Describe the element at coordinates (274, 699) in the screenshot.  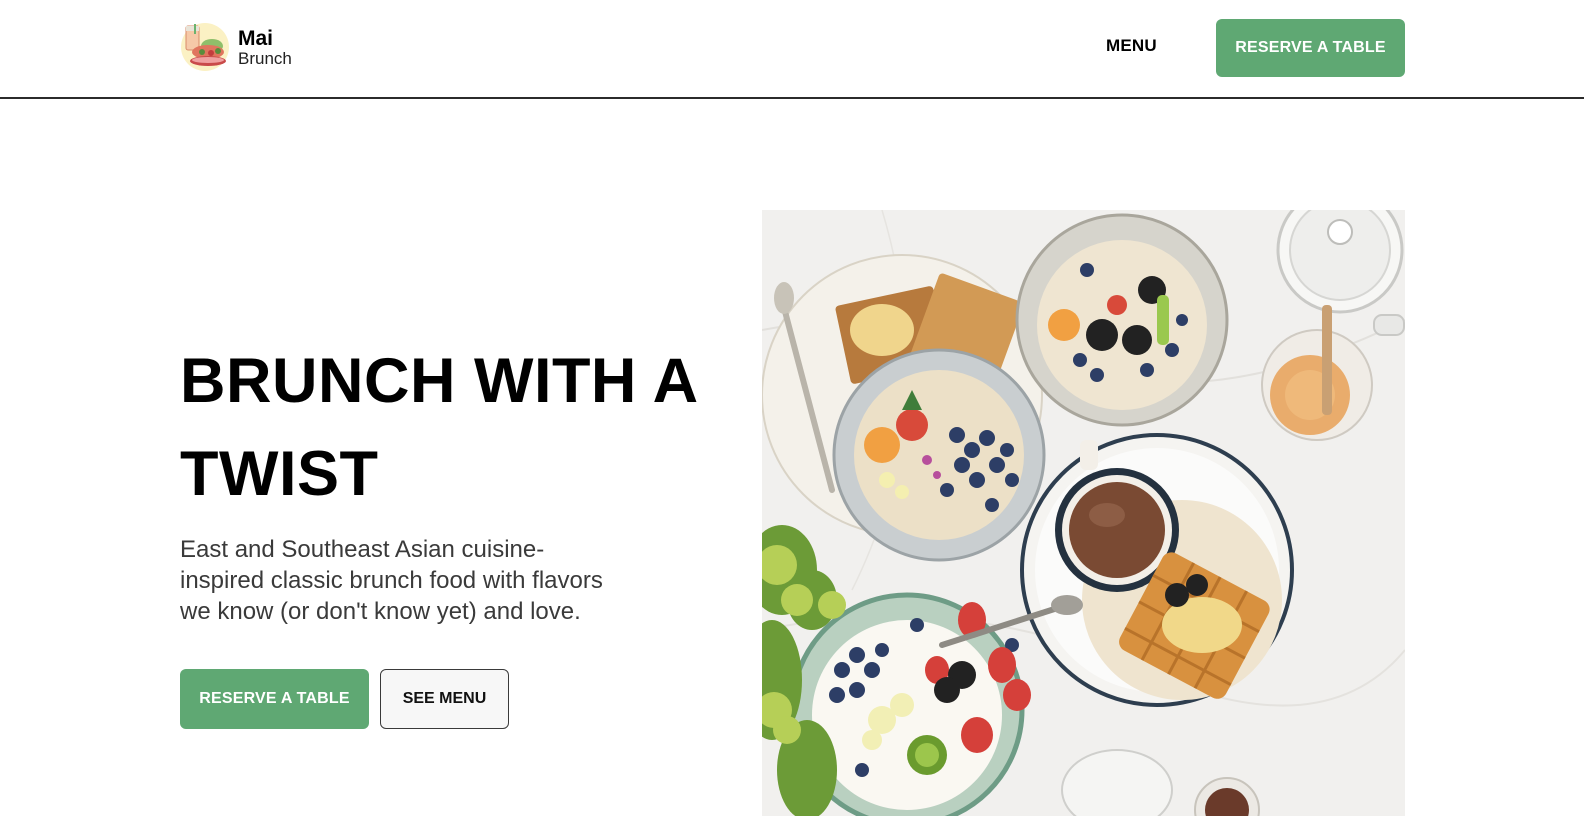
I see `hero-reserve-button: RESERVE A TABLE` at that location.